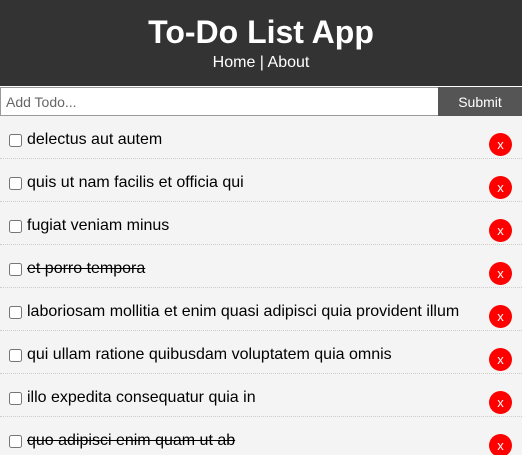  Describe the element at coordinates (141, 397) in the screenshot. I see `todo-title: illo expedita consequatur quia in` at that location.